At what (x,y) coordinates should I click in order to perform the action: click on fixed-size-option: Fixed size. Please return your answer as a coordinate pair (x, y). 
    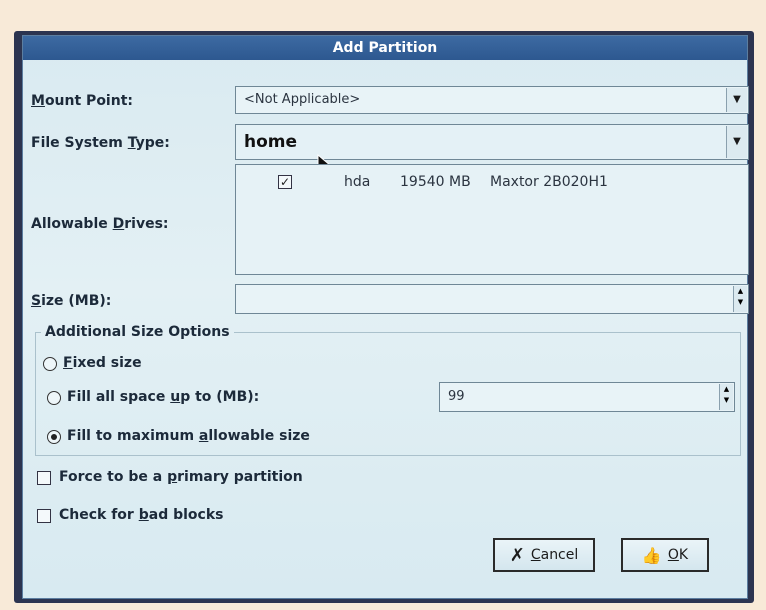
    Looking at the image, I should click on (141, 364).